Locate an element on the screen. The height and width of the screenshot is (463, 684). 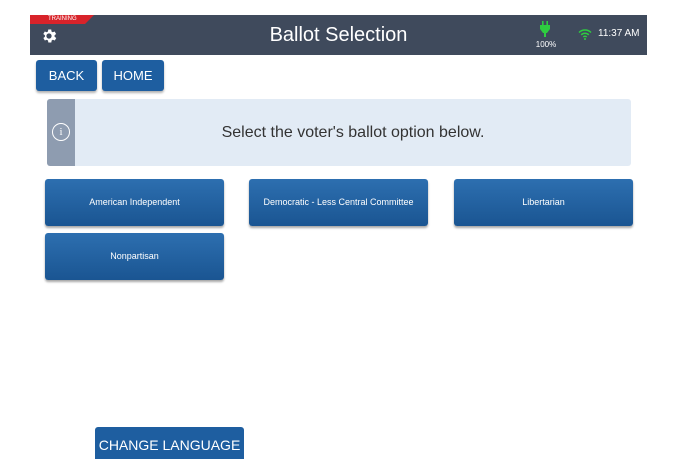
app-header: TRAINING Ballot Selection 100% 11:37 AM is located at coordinates (338, 35).